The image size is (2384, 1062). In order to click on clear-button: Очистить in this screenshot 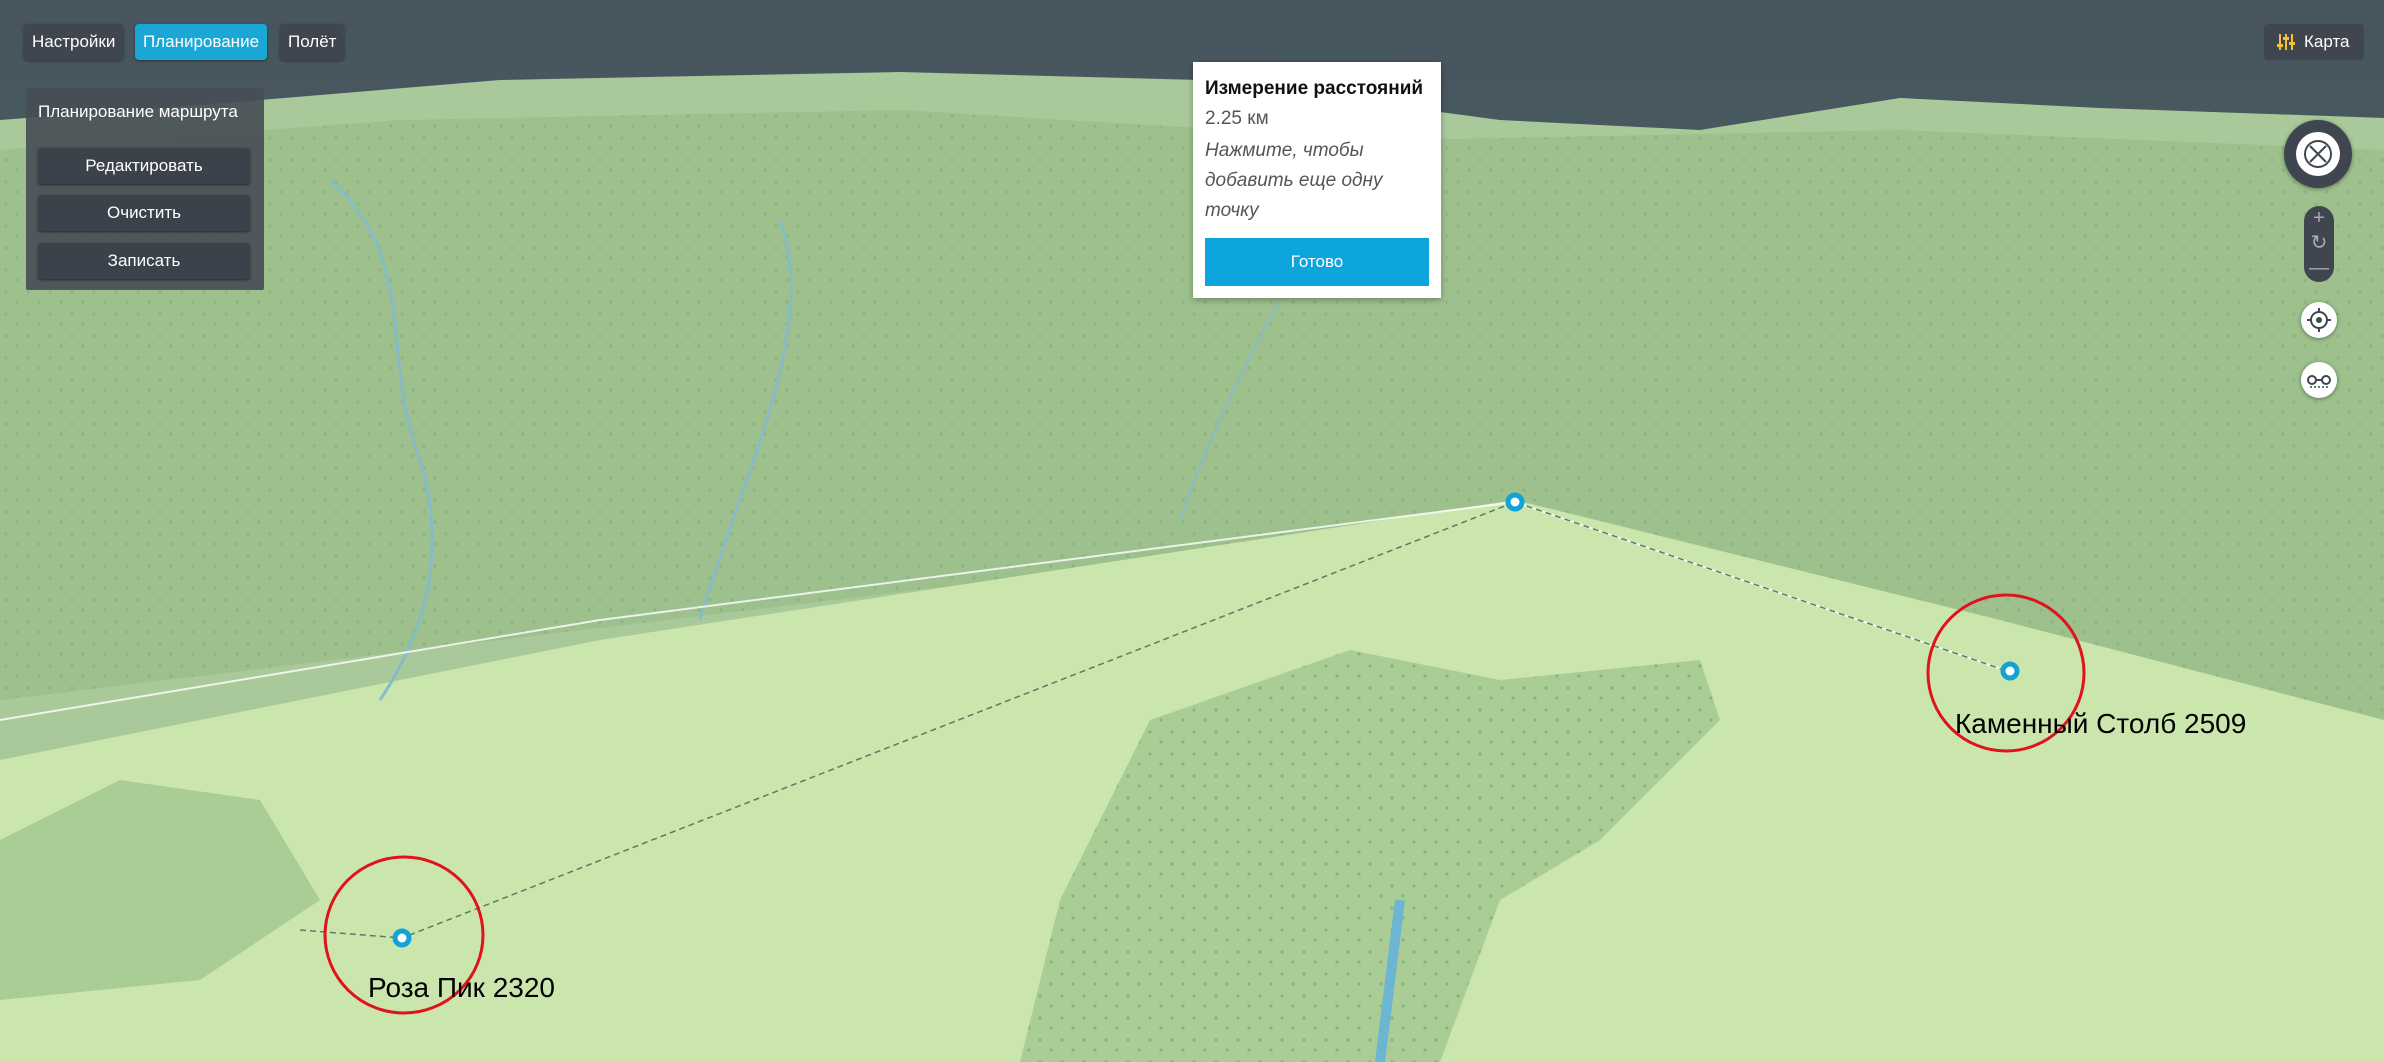, I will do `click(144, 213)`.